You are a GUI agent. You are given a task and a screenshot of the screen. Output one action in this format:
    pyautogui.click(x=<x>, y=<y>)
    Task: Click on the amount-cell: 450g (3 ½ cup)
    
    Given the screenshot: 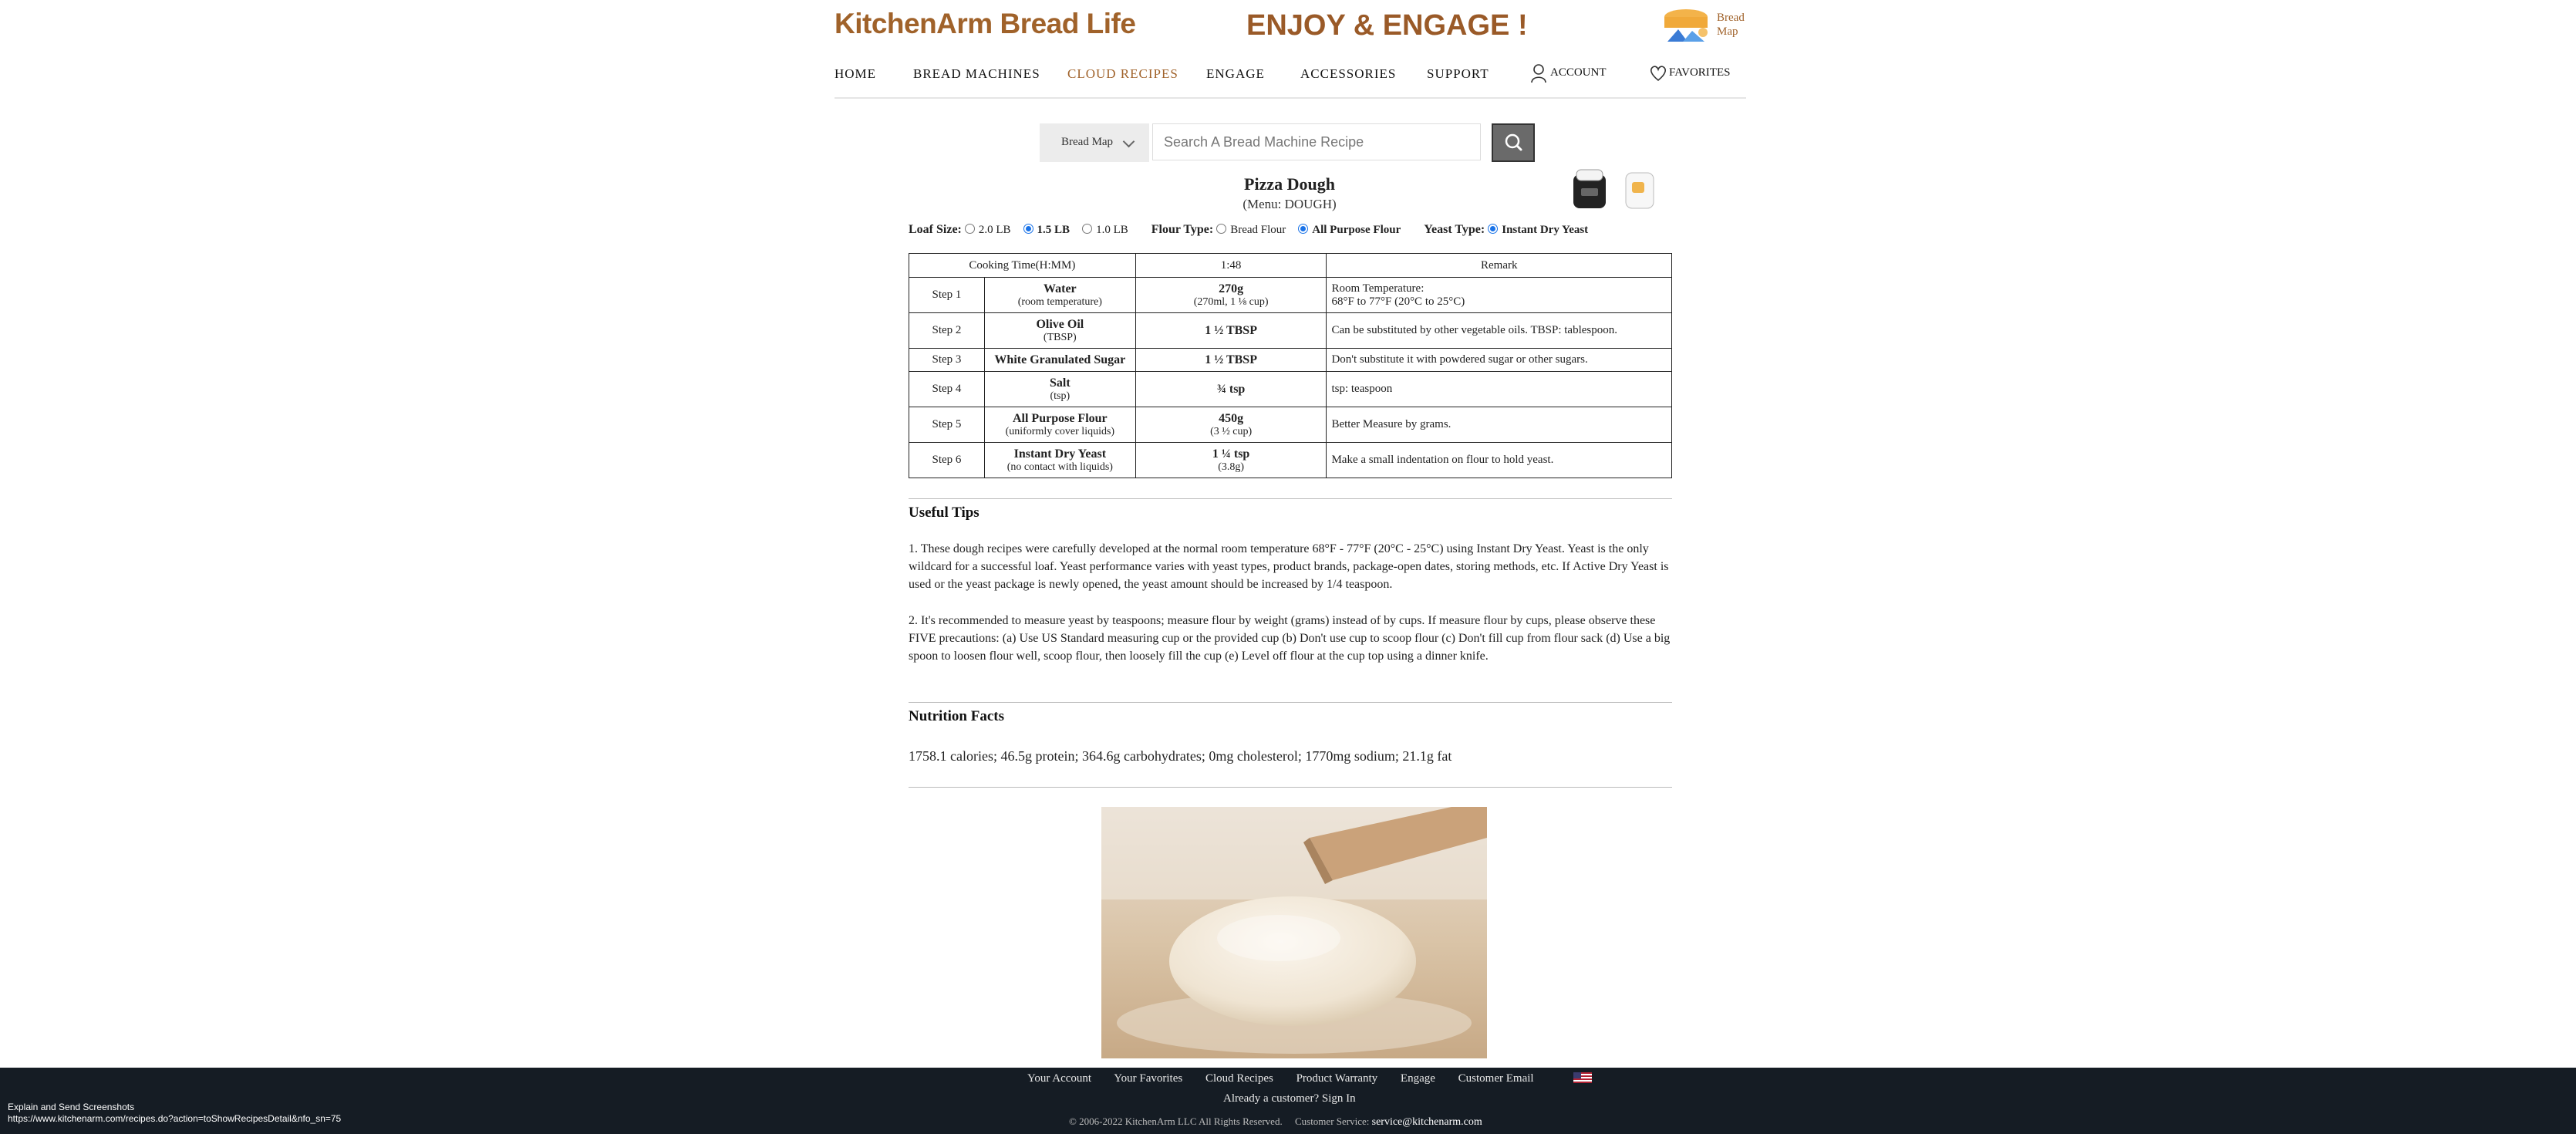 What is the action you would take?
    pyautogui.click(x=1231, y=425)
    